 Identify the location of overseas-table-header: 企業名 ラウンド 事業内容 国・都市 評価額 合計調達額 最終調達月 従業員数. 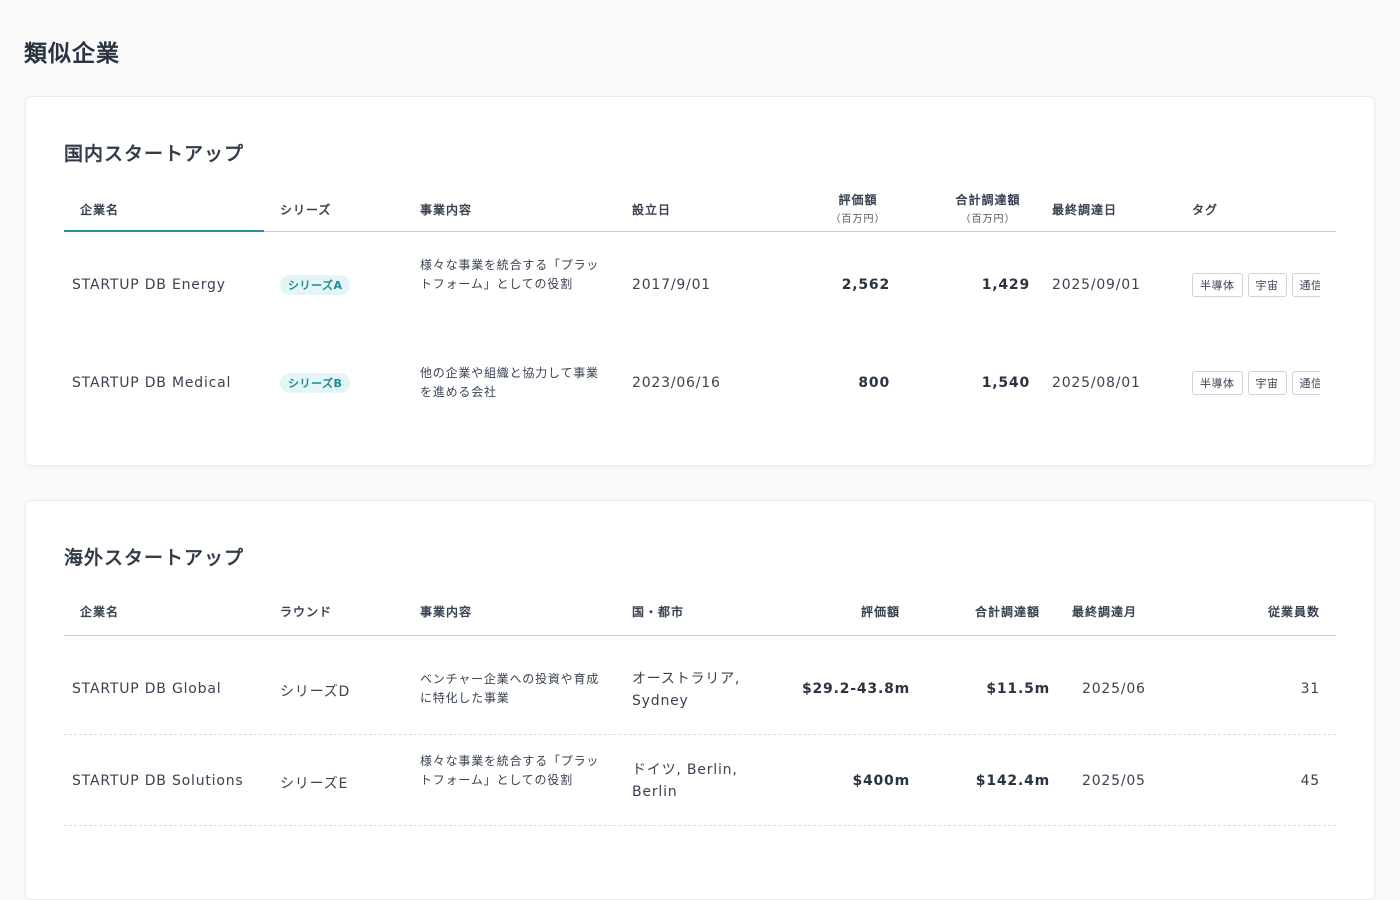
(700, 614).